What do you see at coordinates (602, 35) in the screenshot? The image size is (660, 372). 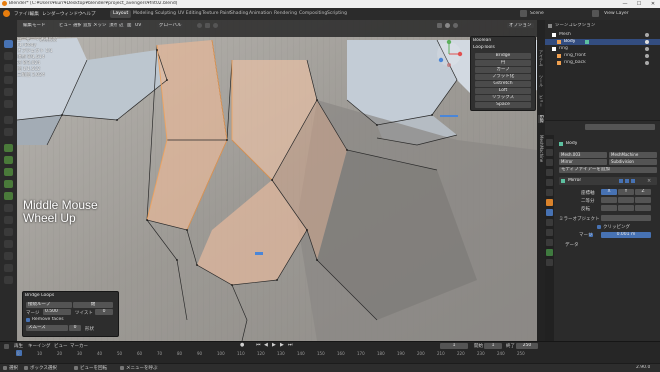 I see `outliner-row: Mesh` at bounding box center [602, 35].